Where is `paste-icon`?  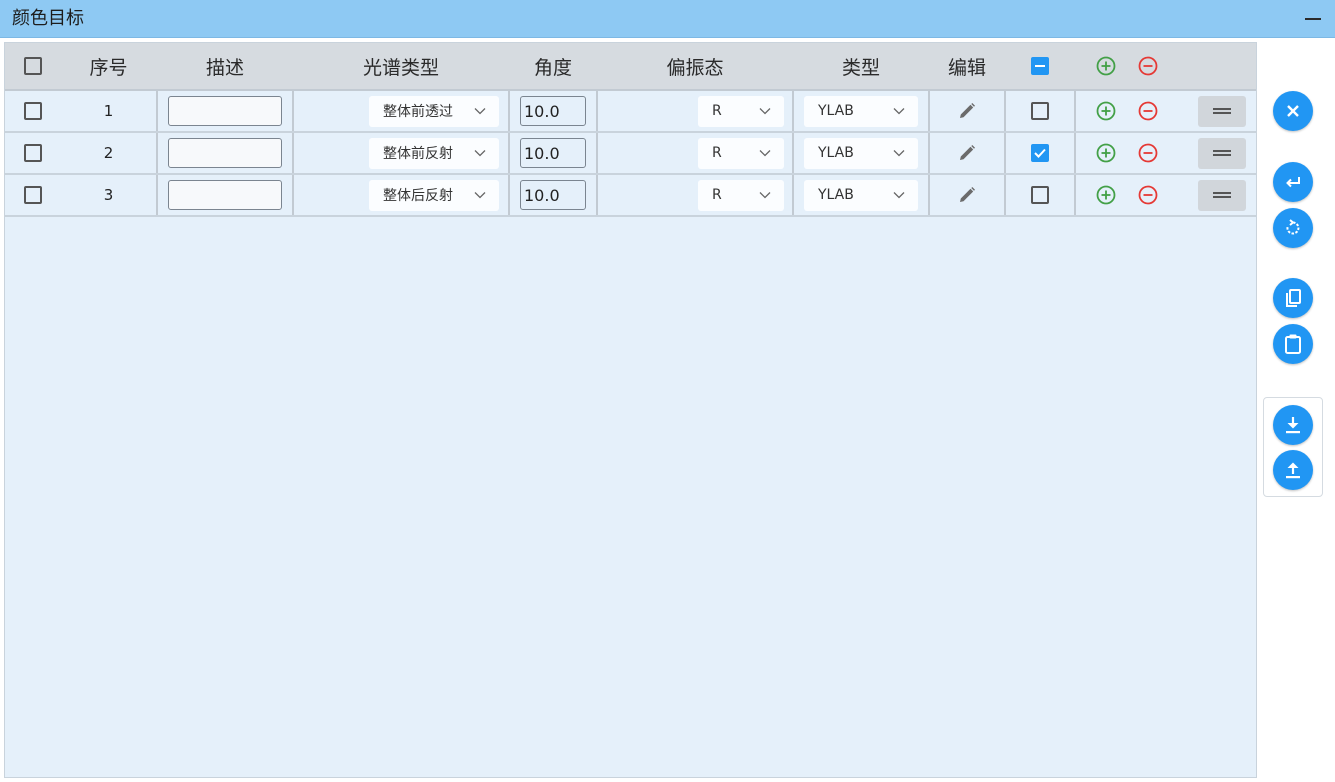
paste-icon is located at coordinates (1293, 344).